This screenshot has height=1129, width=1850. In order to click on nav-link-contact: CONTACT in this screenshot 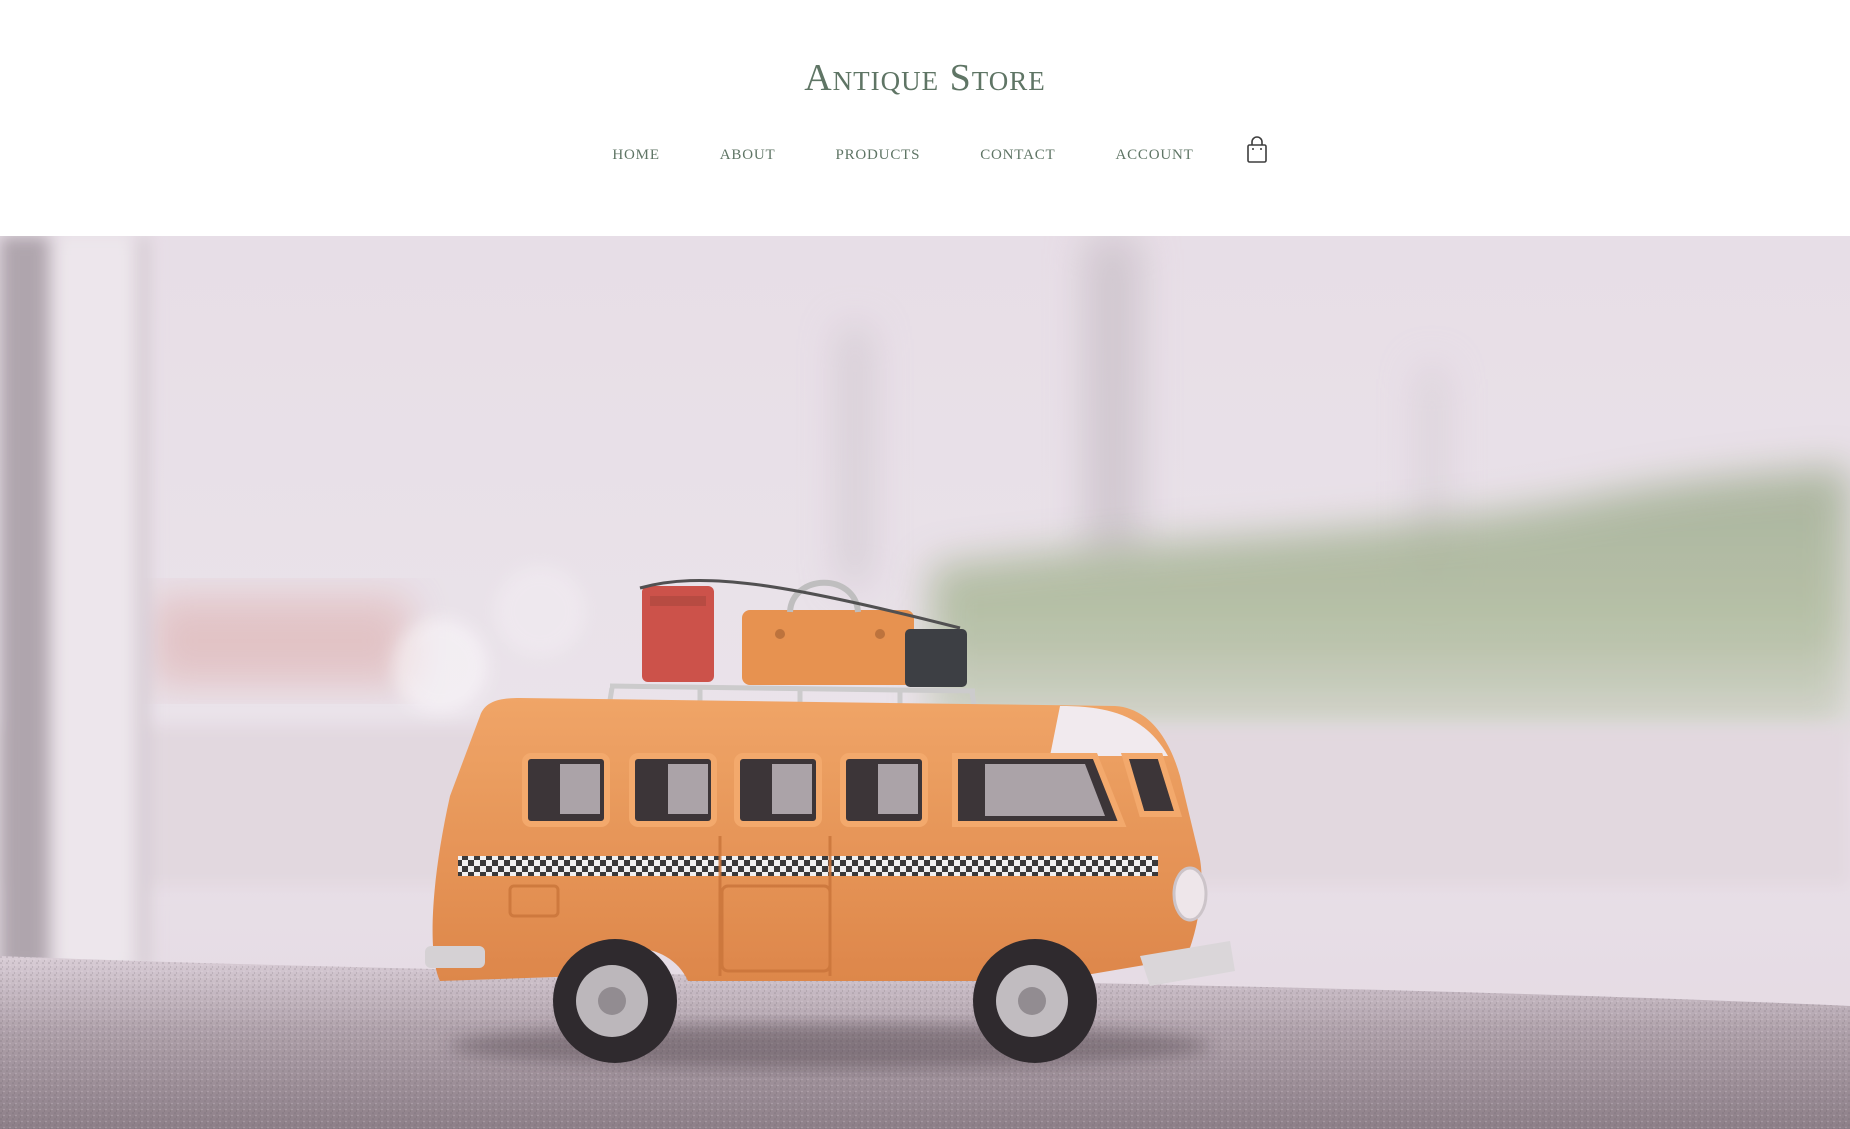, I will do `click(1017, 155)`.